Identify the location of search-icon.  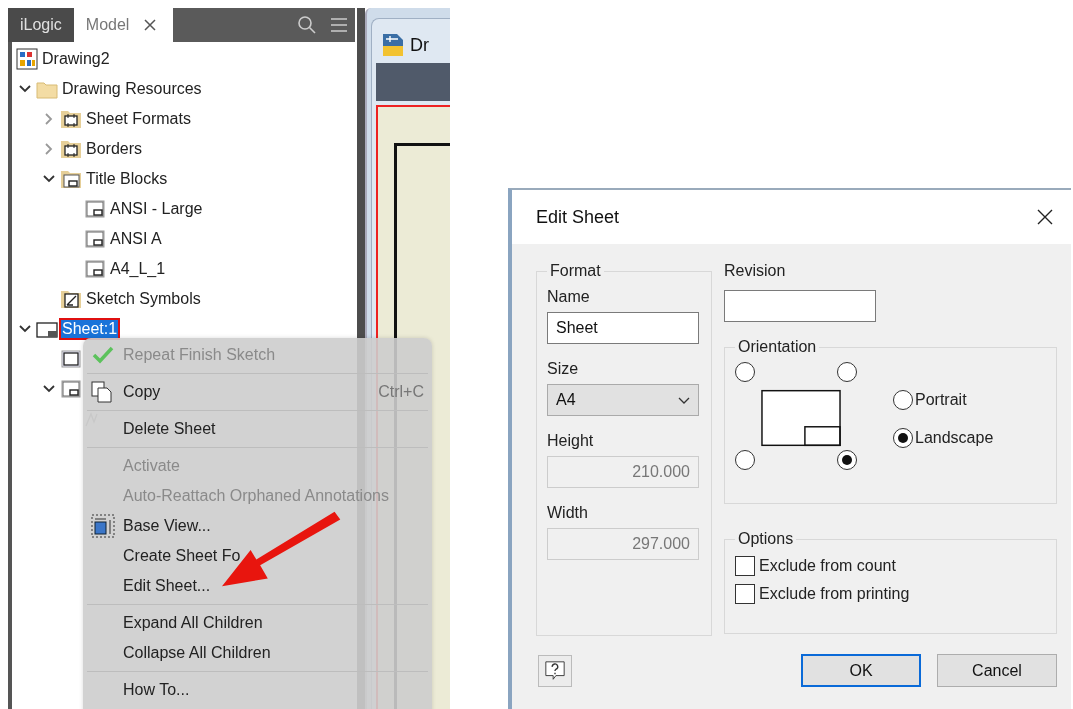
(307, 25).